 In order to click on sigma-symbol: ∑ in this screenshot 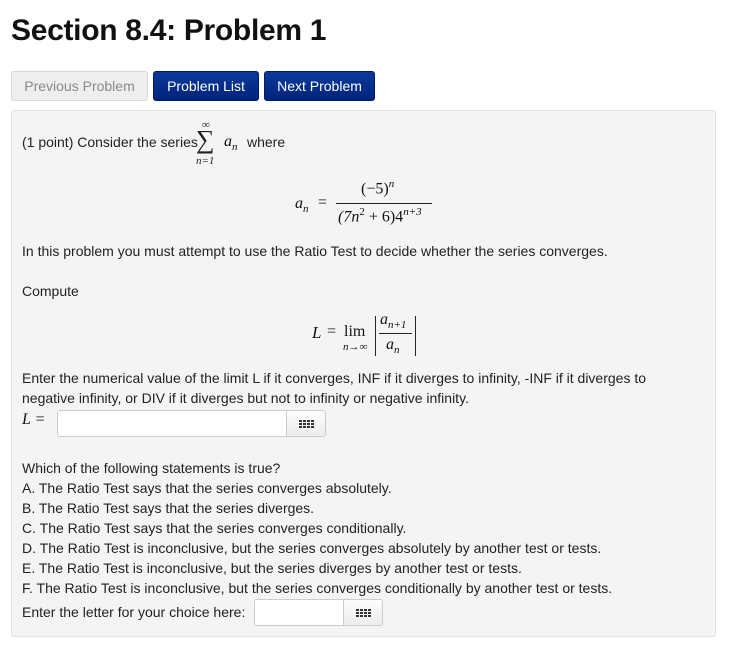, I will do `click(205, 139)`.